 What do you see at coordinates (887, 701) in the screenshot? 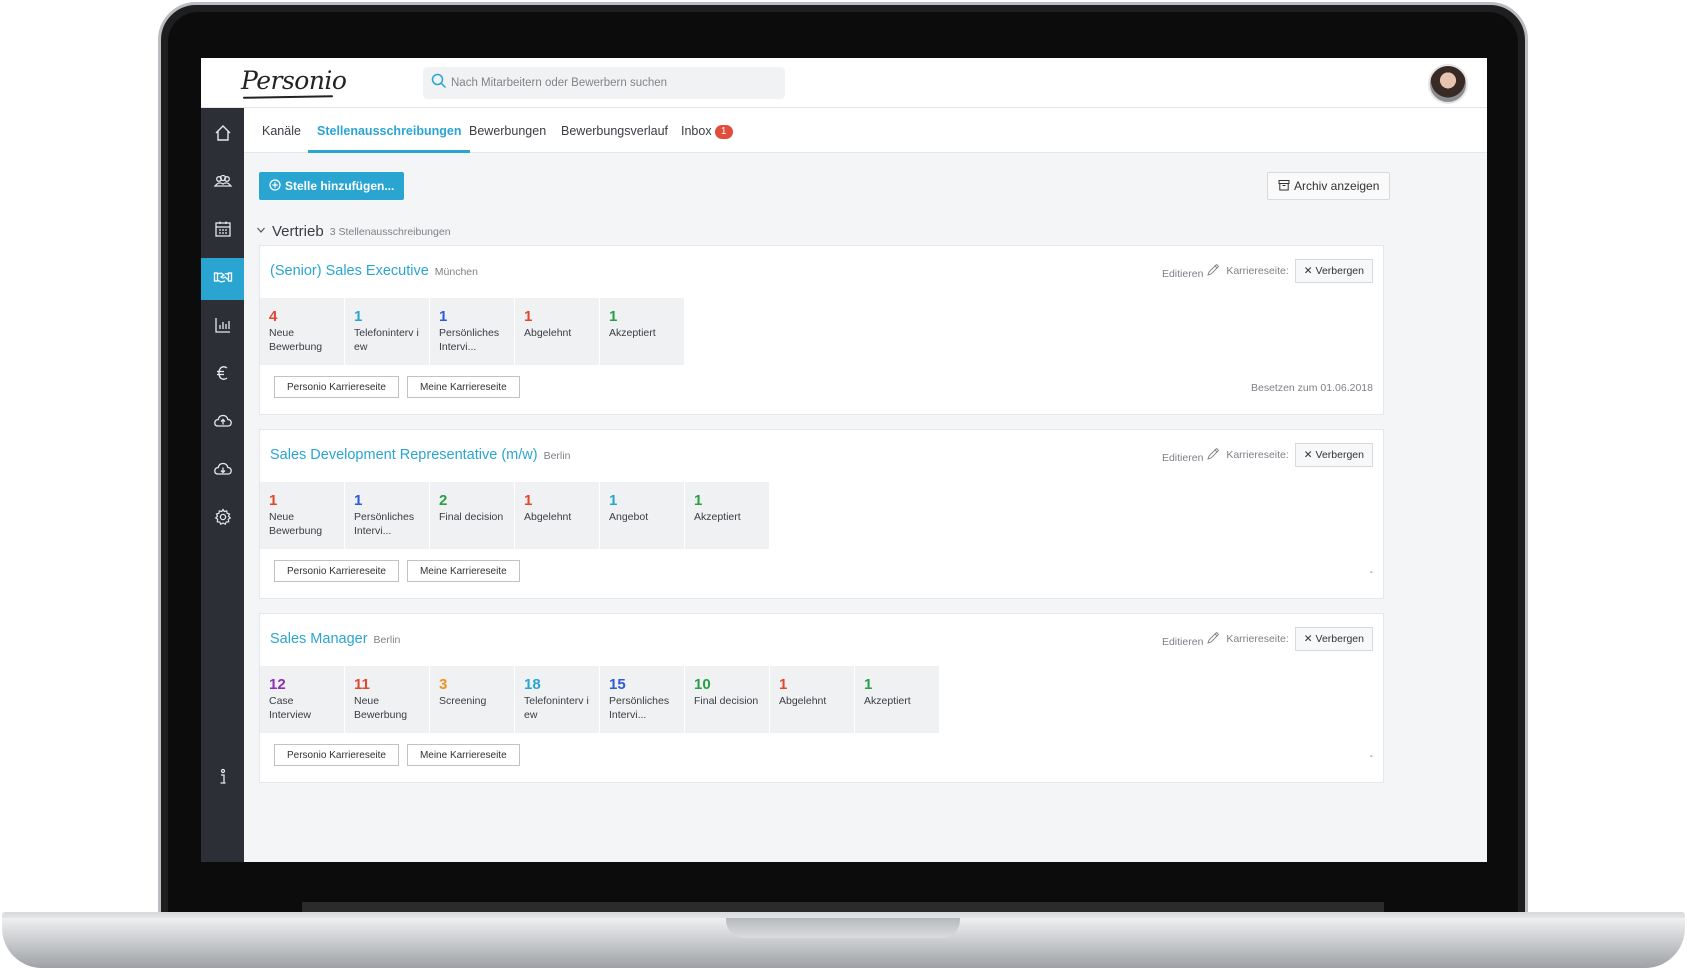
I see `stage-label: Akzeptiert` at bounding box center [887, 701].